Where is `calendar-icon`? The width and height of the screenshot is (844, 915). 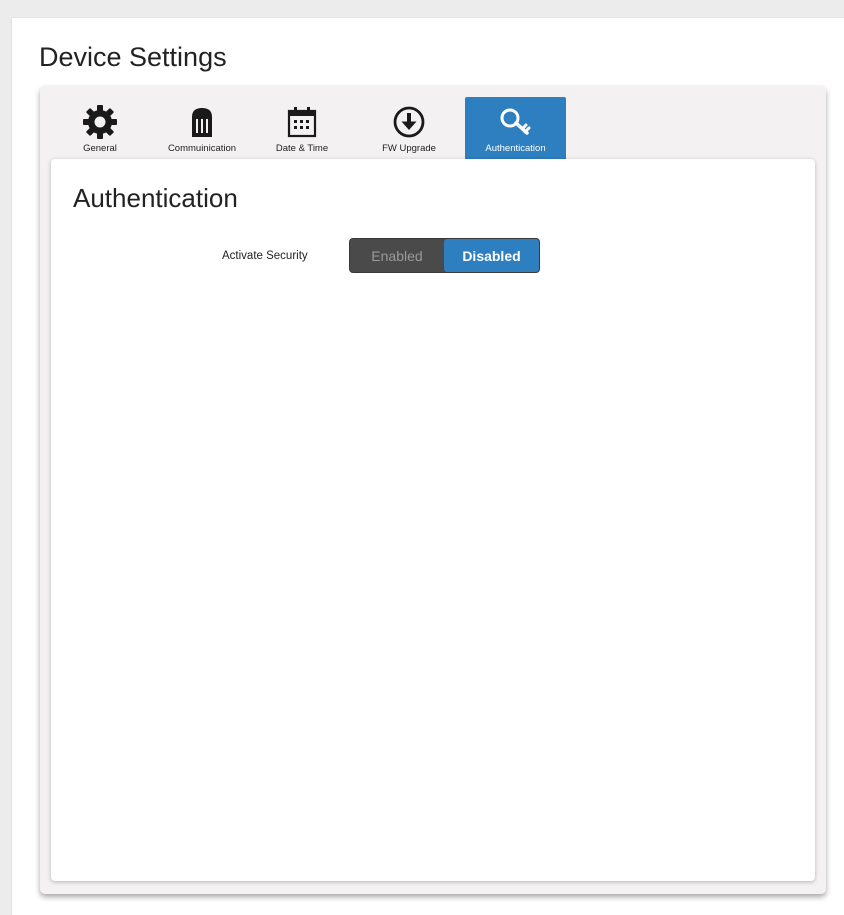 calendar-icon is located at coordinates (302, 122).